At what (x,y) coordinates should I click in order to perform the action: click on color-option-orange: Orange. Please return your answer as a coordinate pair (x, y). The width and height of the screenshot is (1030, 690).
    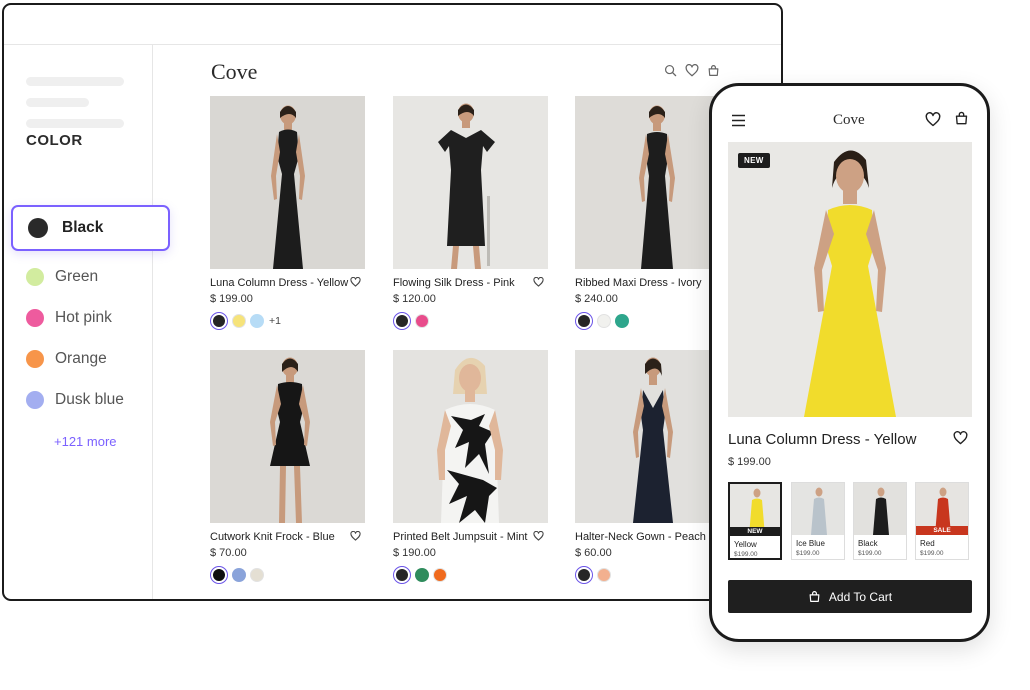
    Looking at the image, I should click on (66, 359).